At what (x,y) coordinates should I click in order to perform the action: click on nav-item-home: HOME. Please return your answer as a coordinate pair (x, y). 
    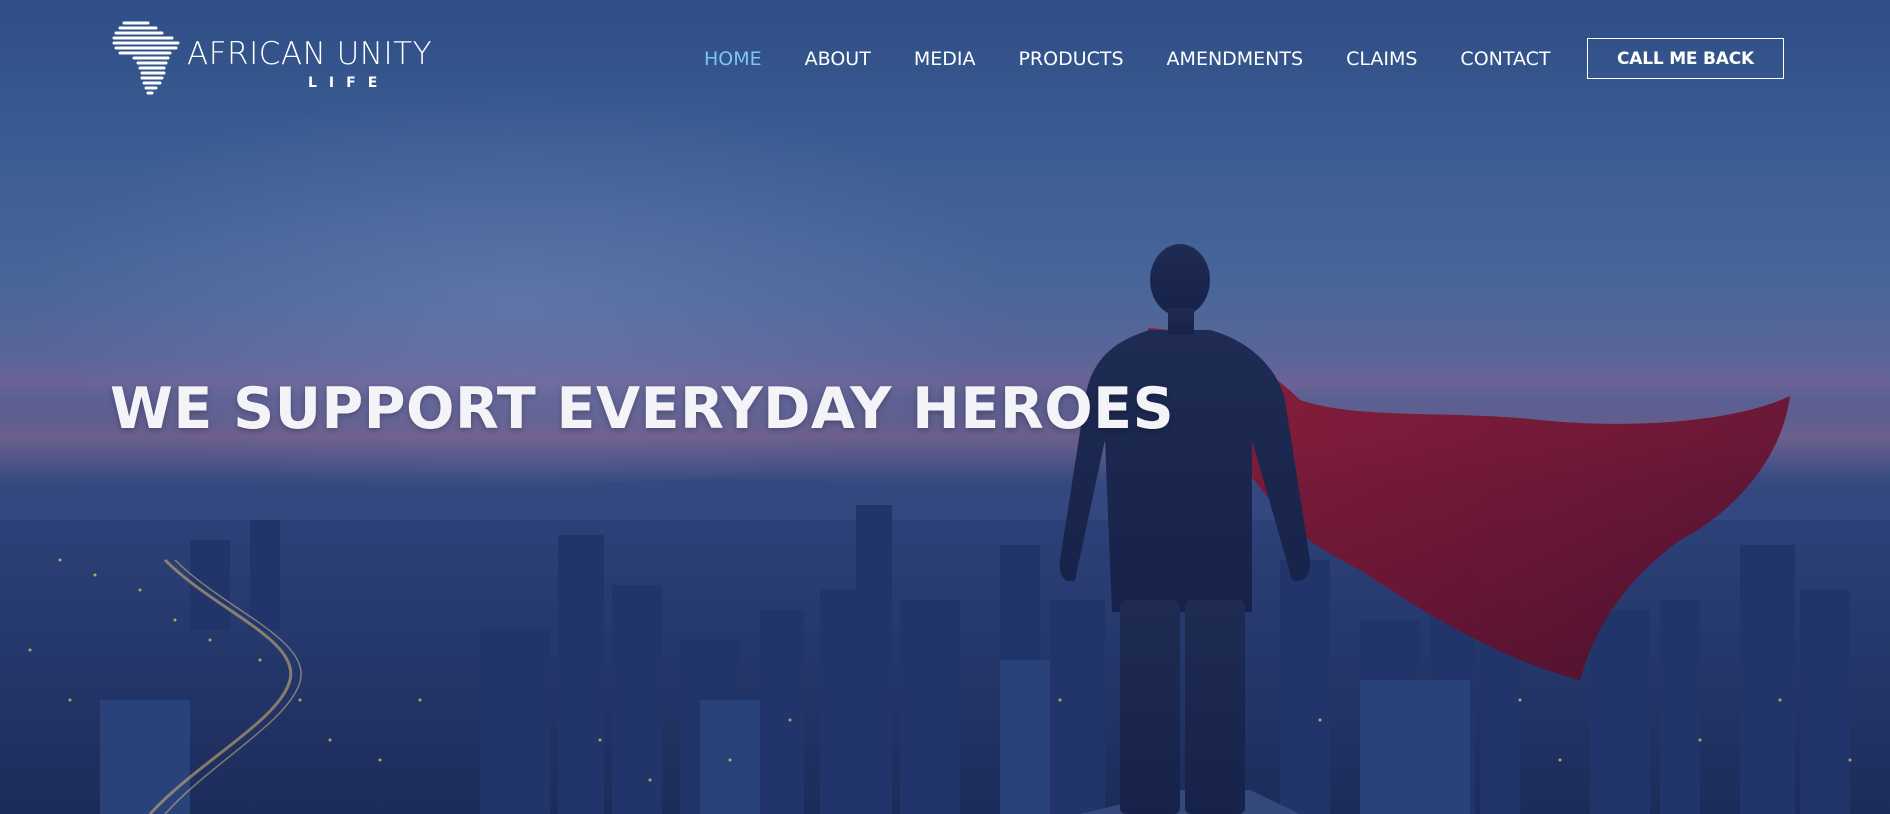
    Looking at the image, I should click on (733, 59).